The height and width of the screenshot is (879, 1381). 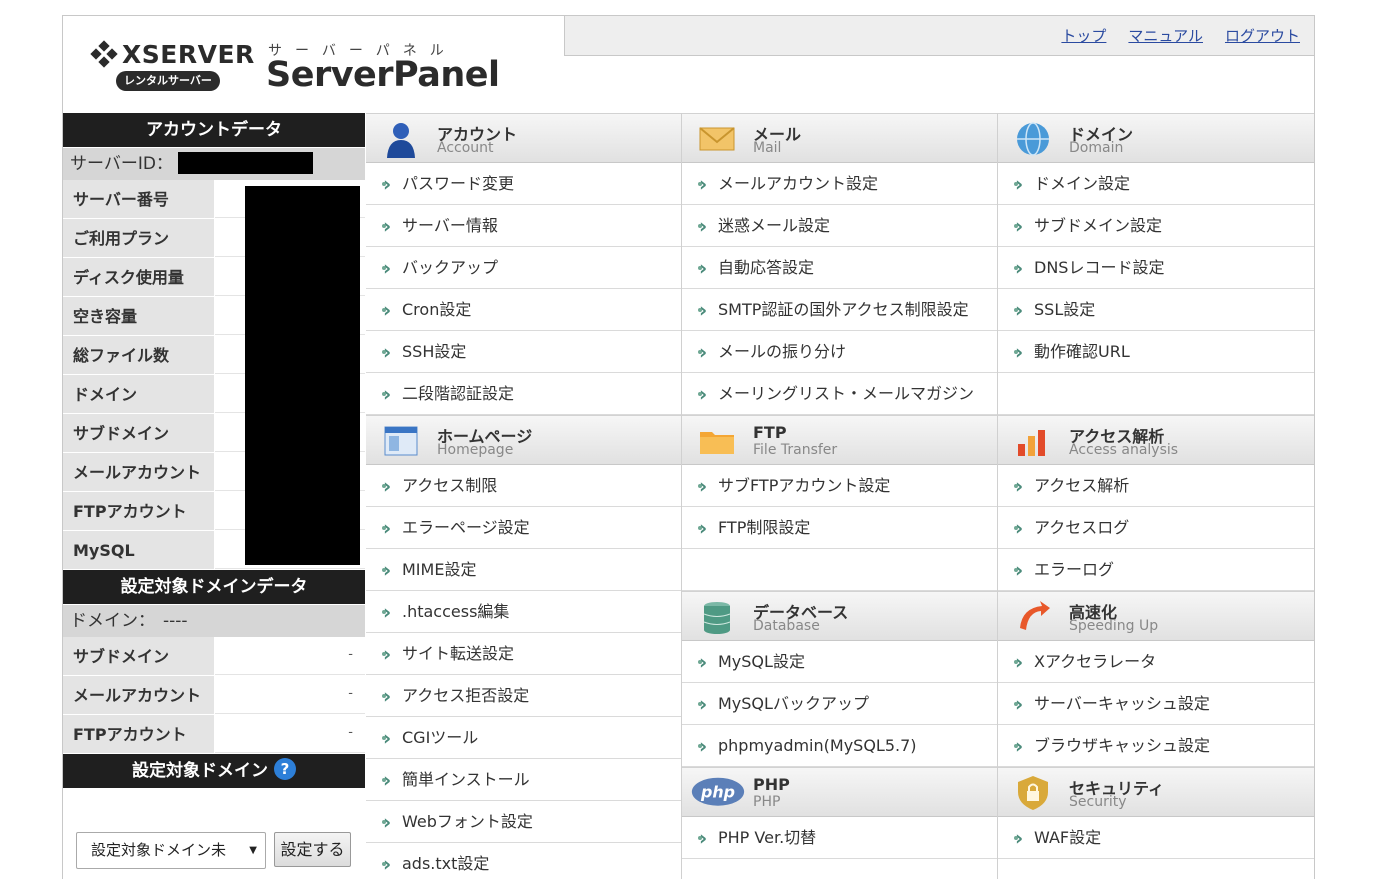 What do you see at coordinates (524, 440) in the screenshot?
I see `category-header: ホームページ Homepage` at bounding box center [524, 440].